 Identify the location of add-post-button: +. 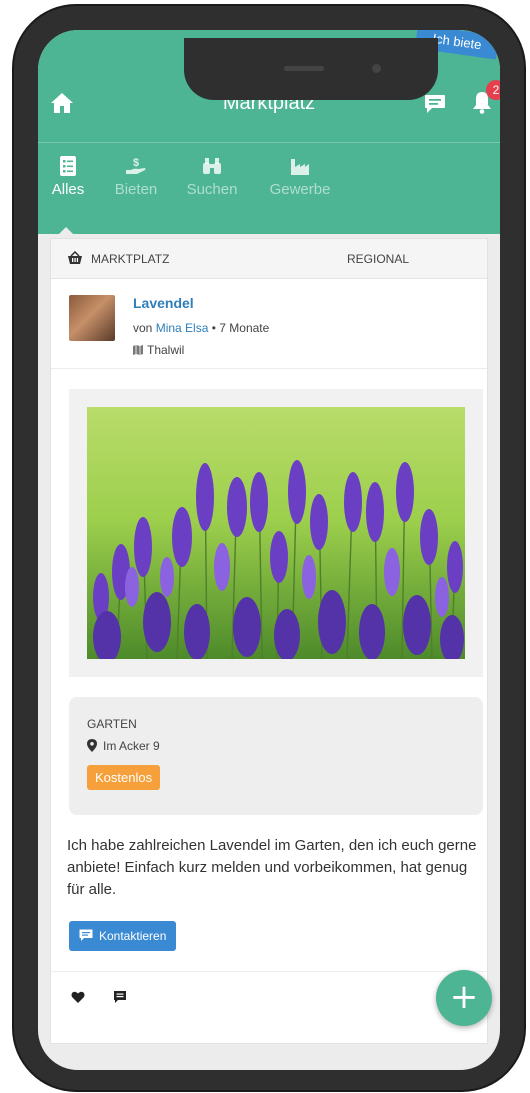
(464, 998).